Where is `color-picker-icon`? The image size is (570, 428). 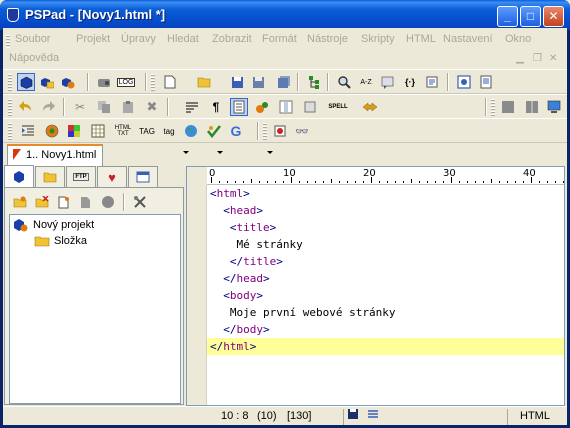
color-picker-icon is located at coordinates (52, 131).